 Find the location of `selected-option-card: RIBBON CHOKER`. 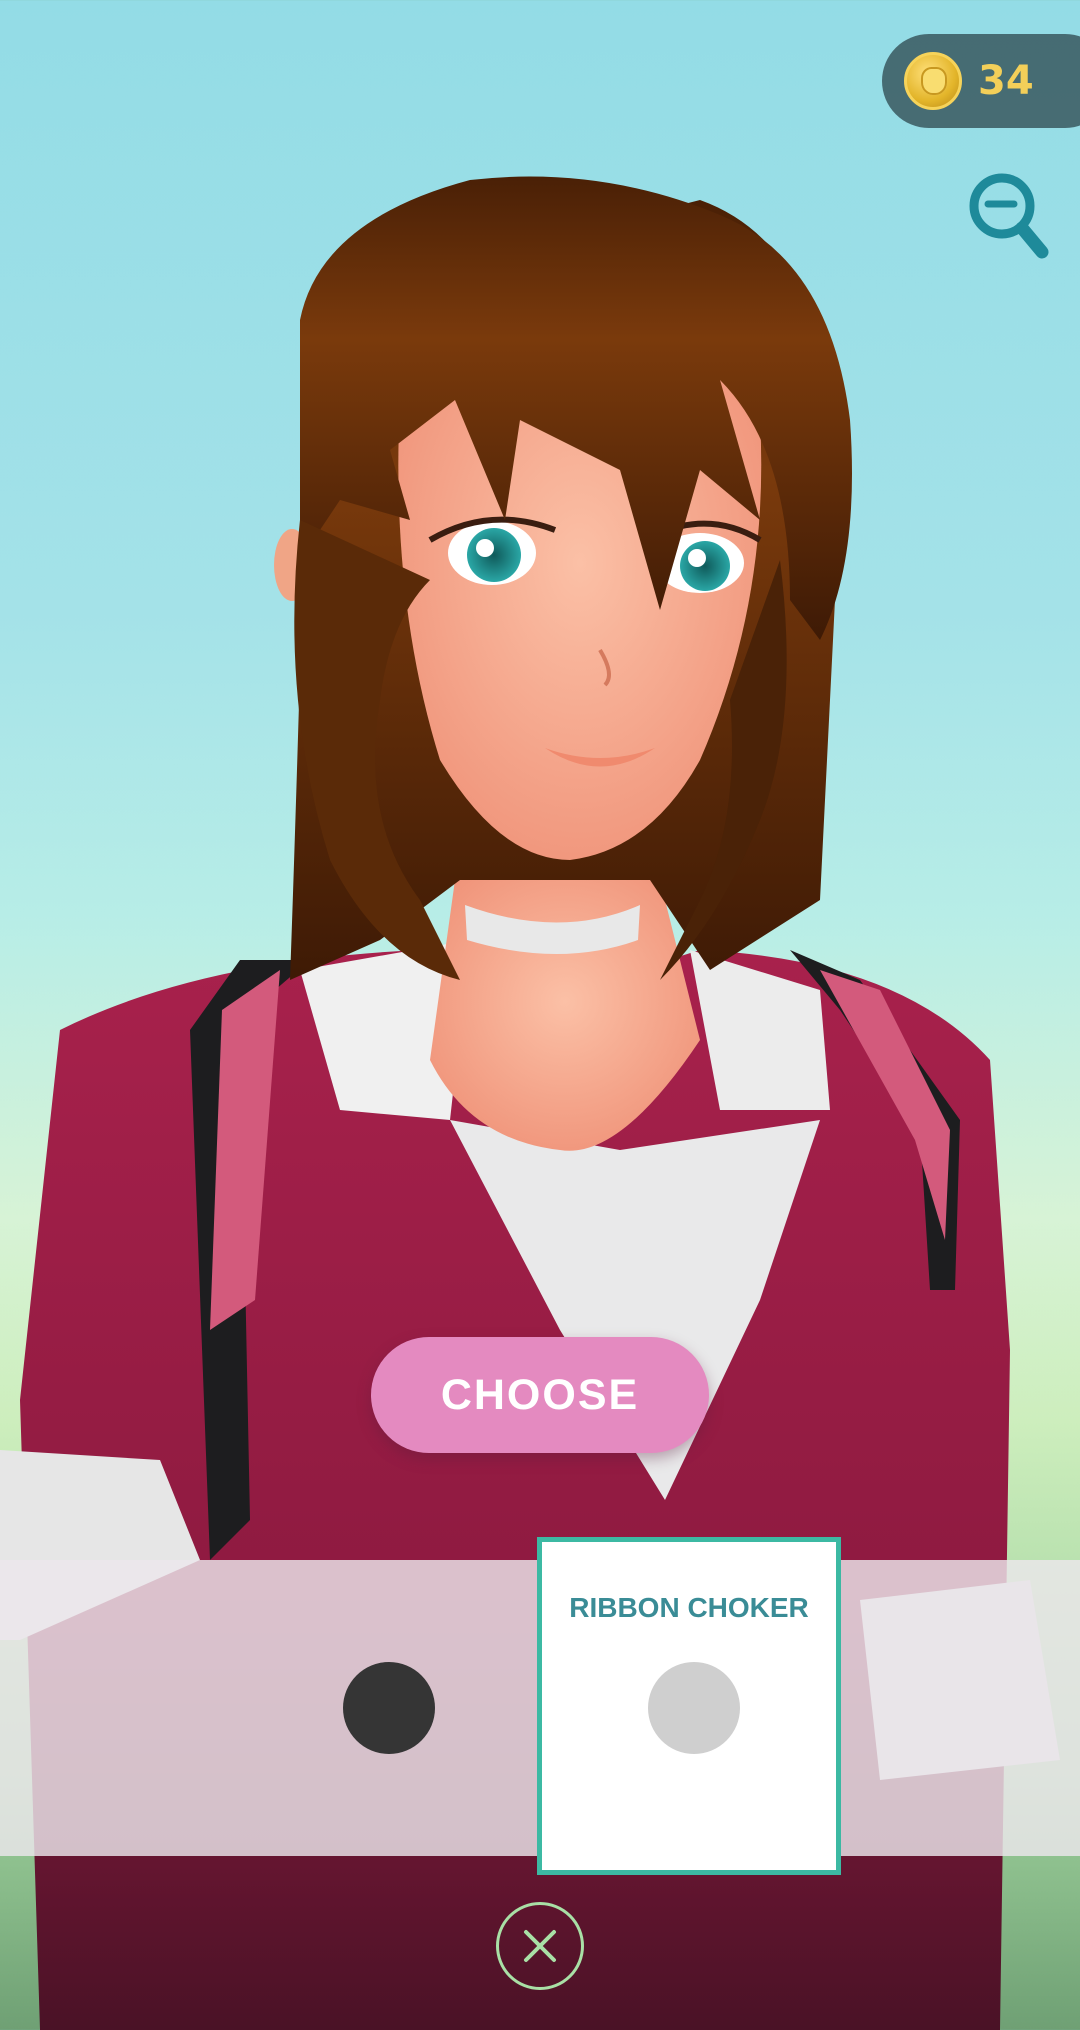

selected-option-card: RIBBON CHOKER is located at coordinates (689, 1706).